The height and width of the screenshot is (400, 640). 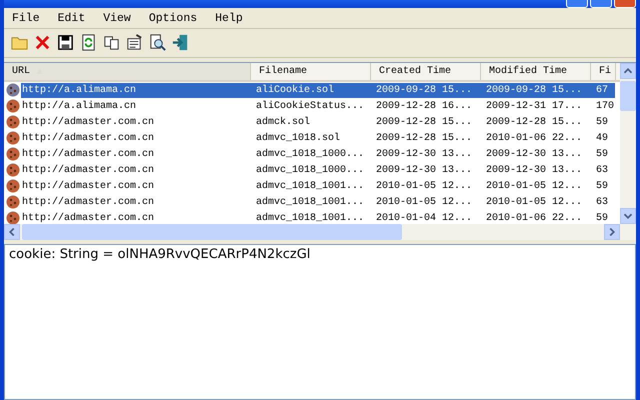 I want to click on column-header: Fi, so click(x=603, y=71).